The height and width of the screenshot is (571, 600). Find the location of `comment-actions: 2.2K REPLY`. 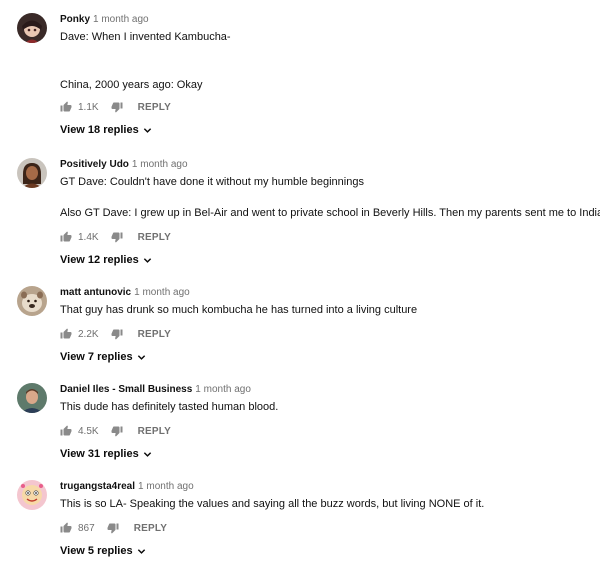

comment-actions: 2.2K REPLY is located at coordinates (330, 334).